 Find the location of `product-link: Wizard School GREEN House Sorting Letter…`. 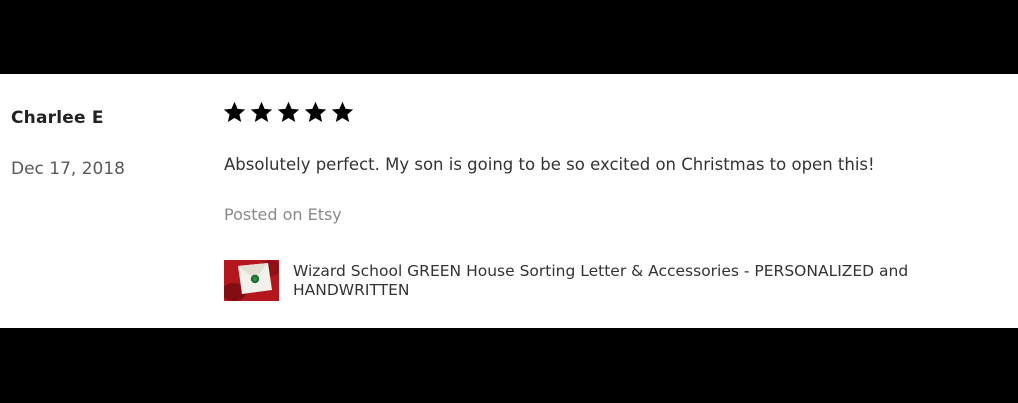

product-link: Wizard School GREEN House Sorting Letter… is located at coordinates (614, 280).